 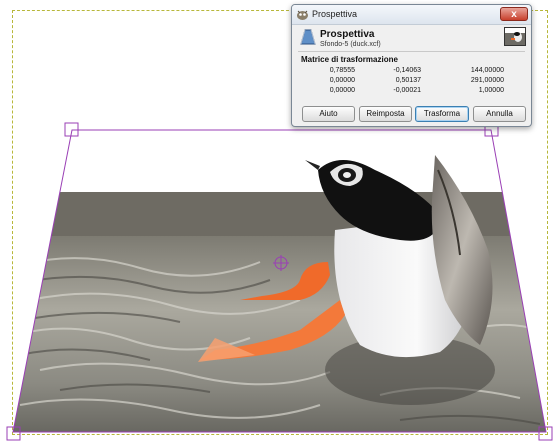 What do you see at coordinates (302, 15) in the screenshot?
I see `gimp-icon` at bounding box center [302, 15].